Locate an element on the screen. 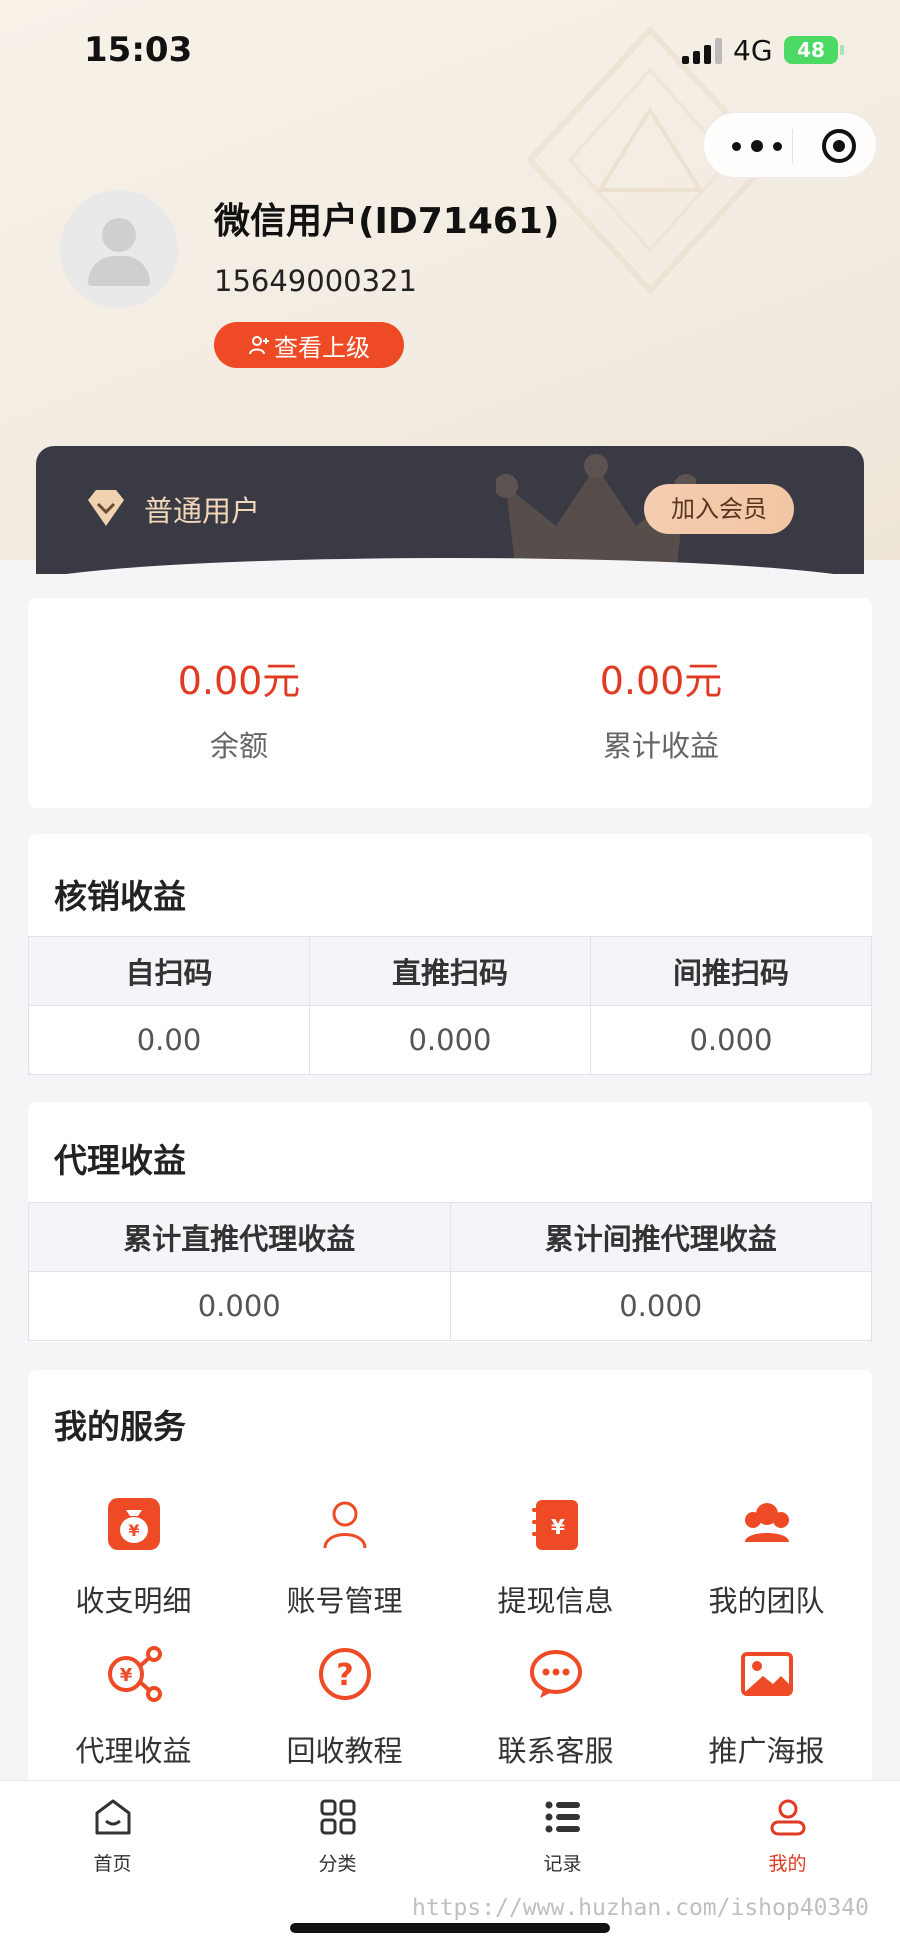  capsule-divider is located at coordinates (792, 146).